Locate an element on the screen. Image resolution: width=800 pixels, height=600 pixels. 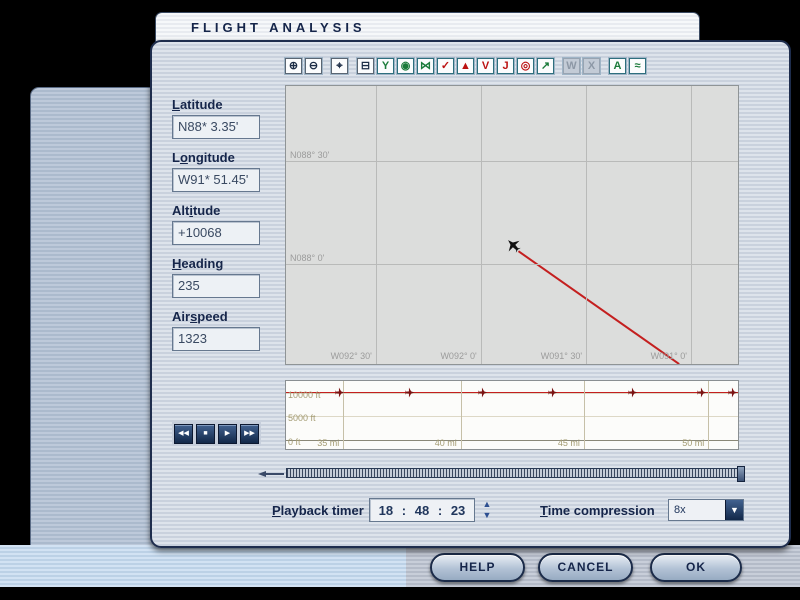
playback-timer-label: Playback timer is located at coordinates (318, 510).